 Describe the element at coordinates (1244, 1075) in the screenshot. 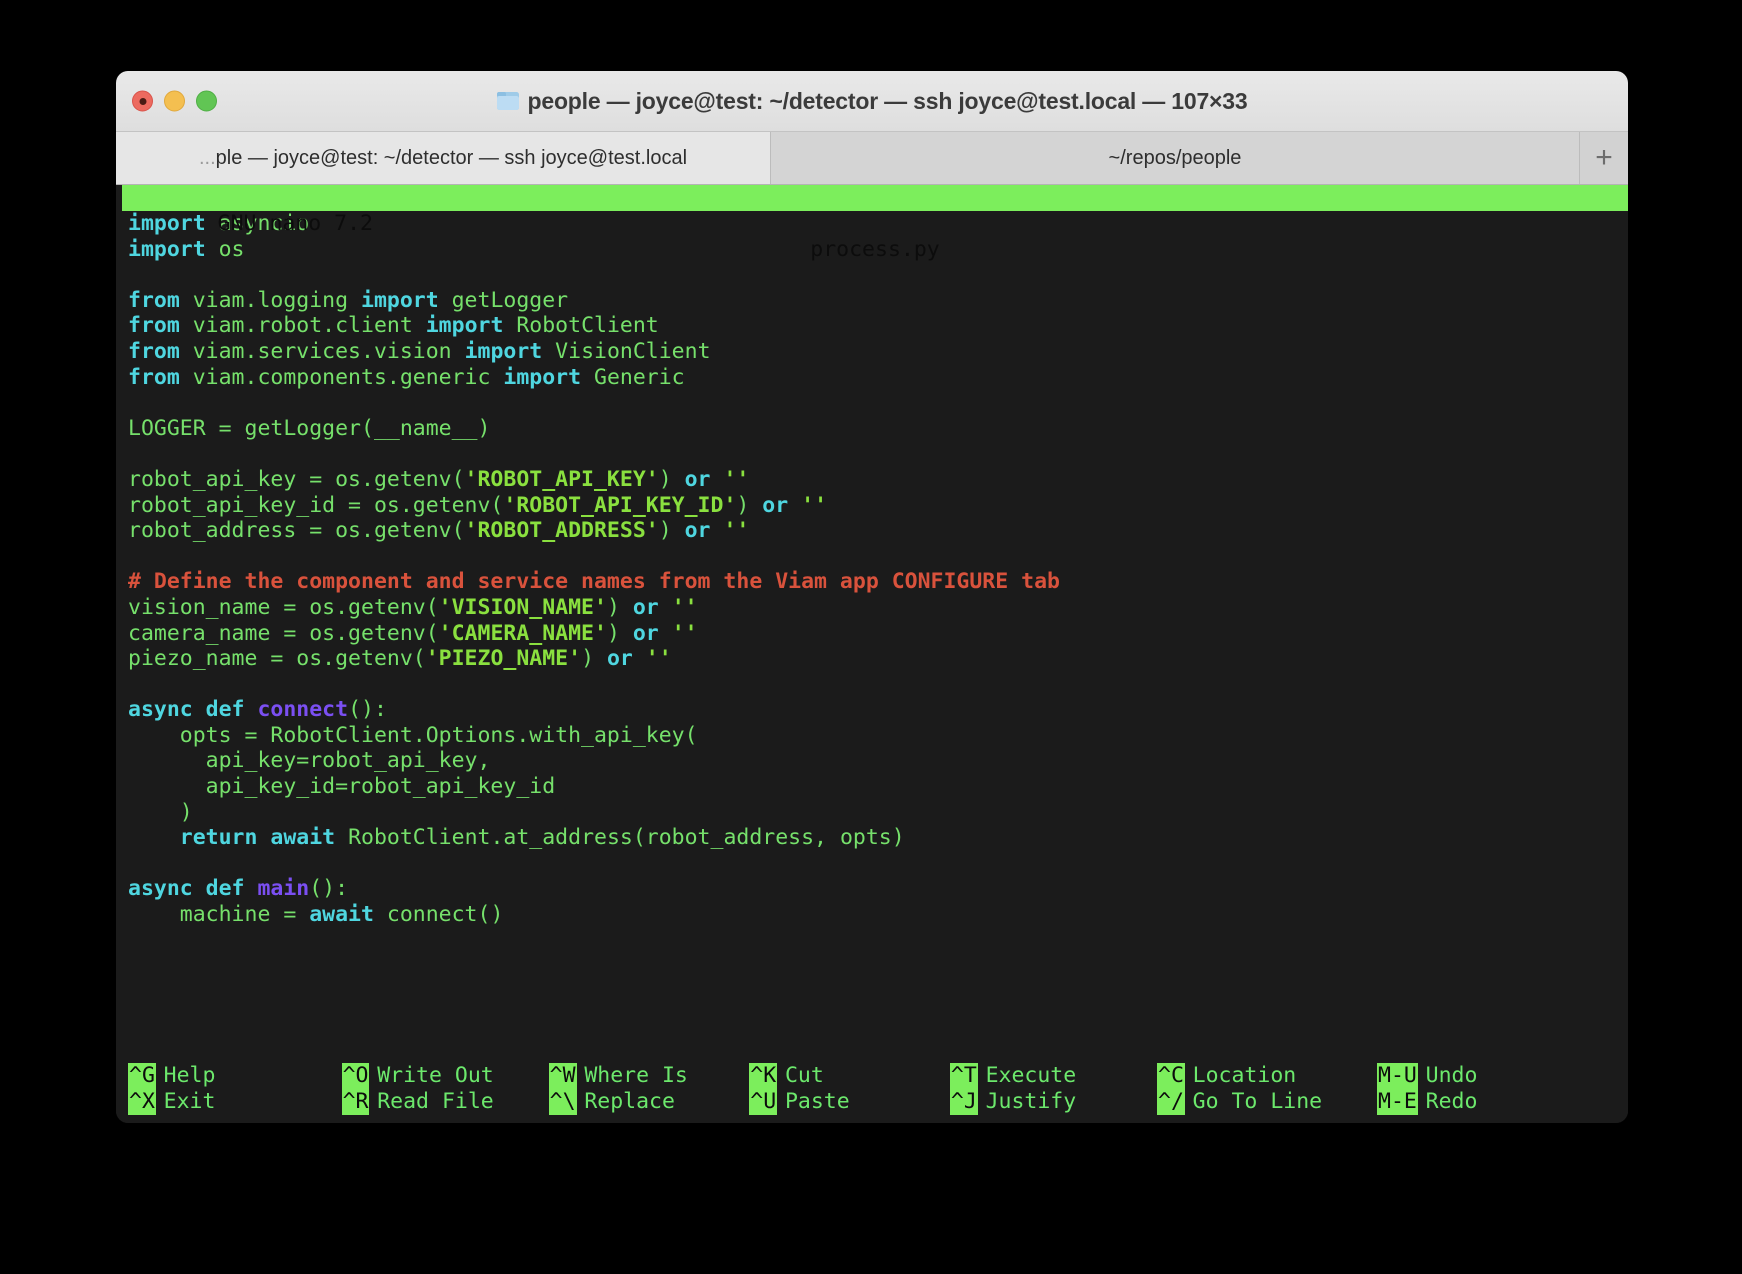

I see `shortcut-label: Location` at that location.